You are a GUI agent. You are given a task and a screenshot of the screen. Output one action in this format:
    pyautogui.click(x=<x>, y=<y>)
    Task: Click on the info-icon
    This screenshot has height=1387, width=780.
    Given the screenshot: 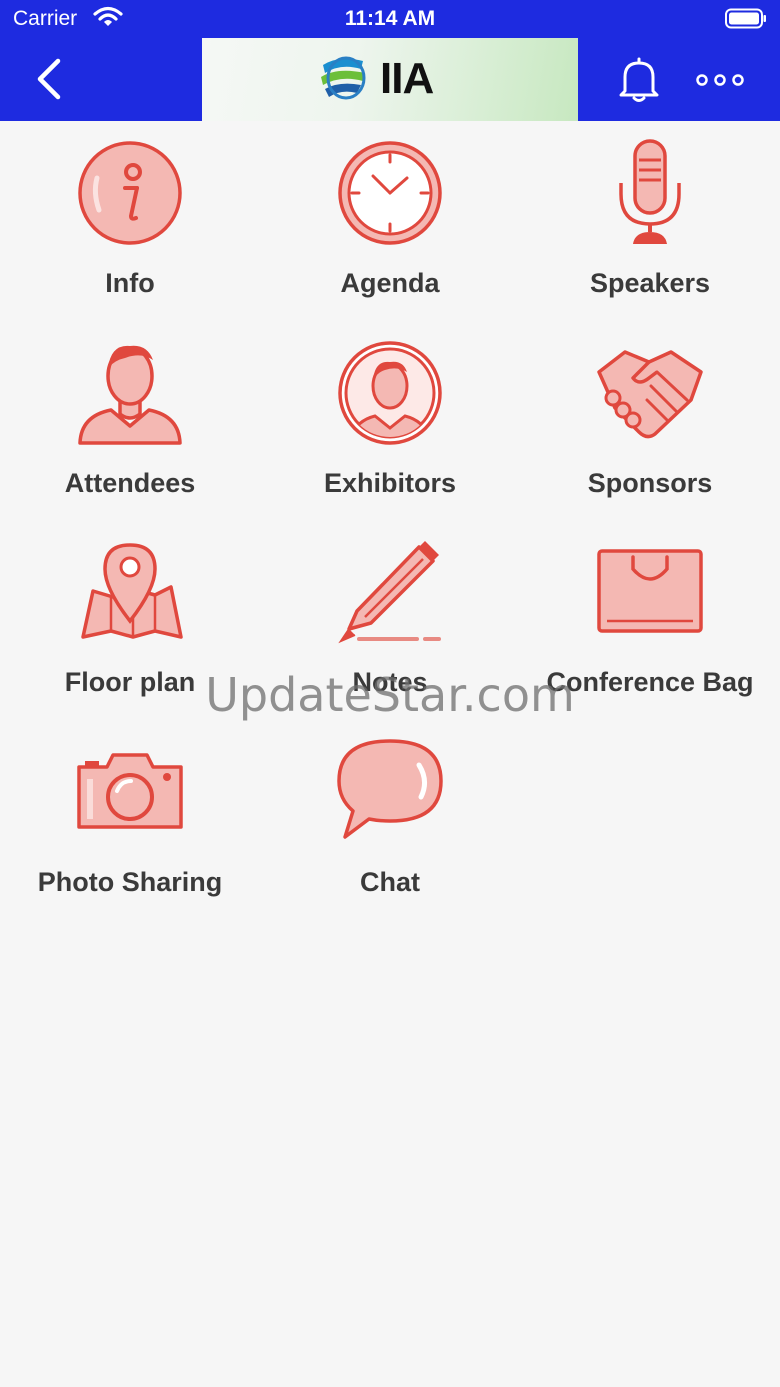 What is the action you would take?
    pyautogui.click(x=130, y=193)
    